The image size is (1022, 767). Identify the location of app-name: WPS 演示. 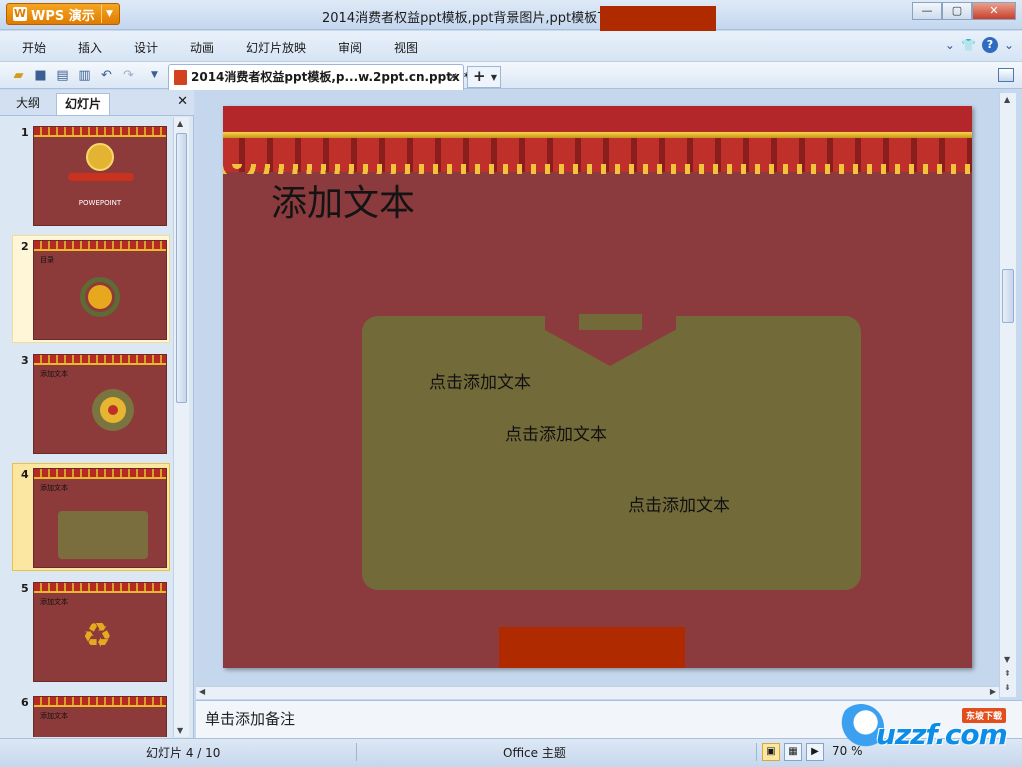
(63, 16).